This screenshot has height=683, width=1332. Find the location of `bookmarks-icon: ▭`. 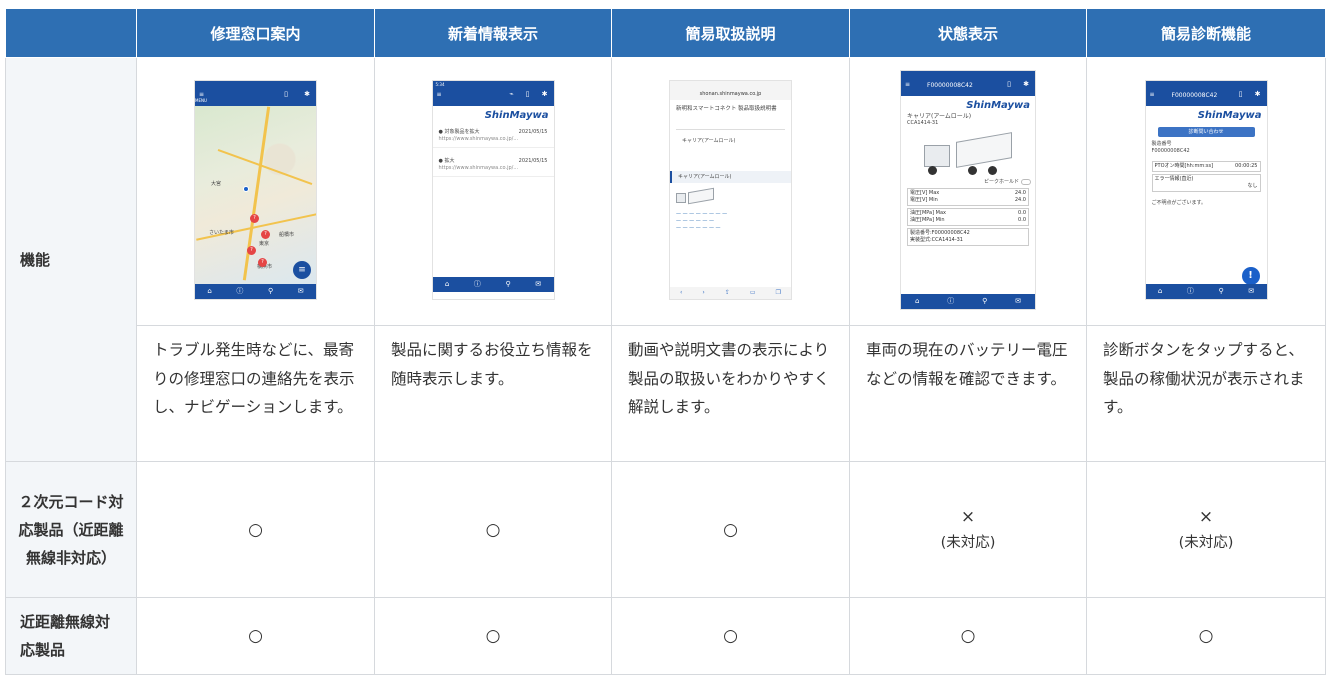

bookmarks-icon: ▭ is located at coordinates (753, 292).